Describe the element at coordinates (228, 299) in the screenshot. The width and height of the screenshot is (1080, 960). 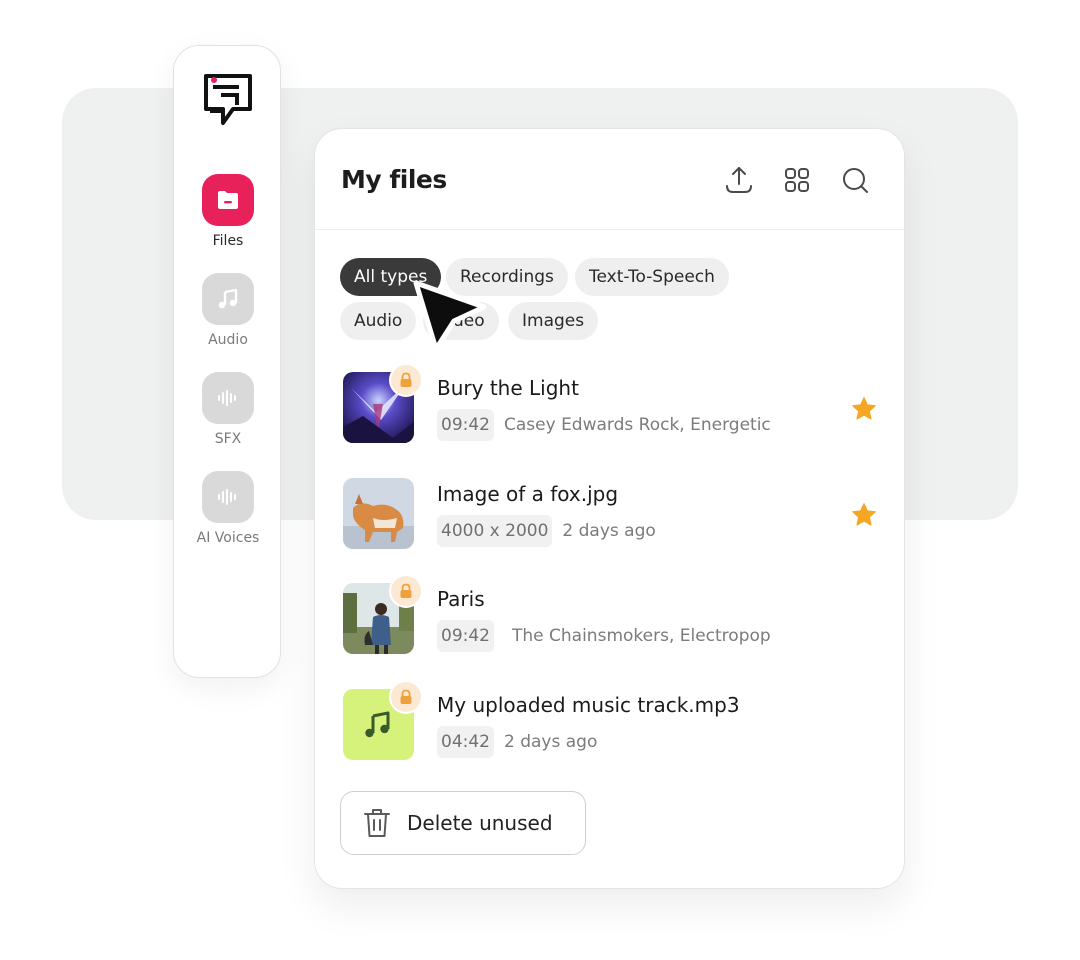
I see `music-note-icon` at that location.